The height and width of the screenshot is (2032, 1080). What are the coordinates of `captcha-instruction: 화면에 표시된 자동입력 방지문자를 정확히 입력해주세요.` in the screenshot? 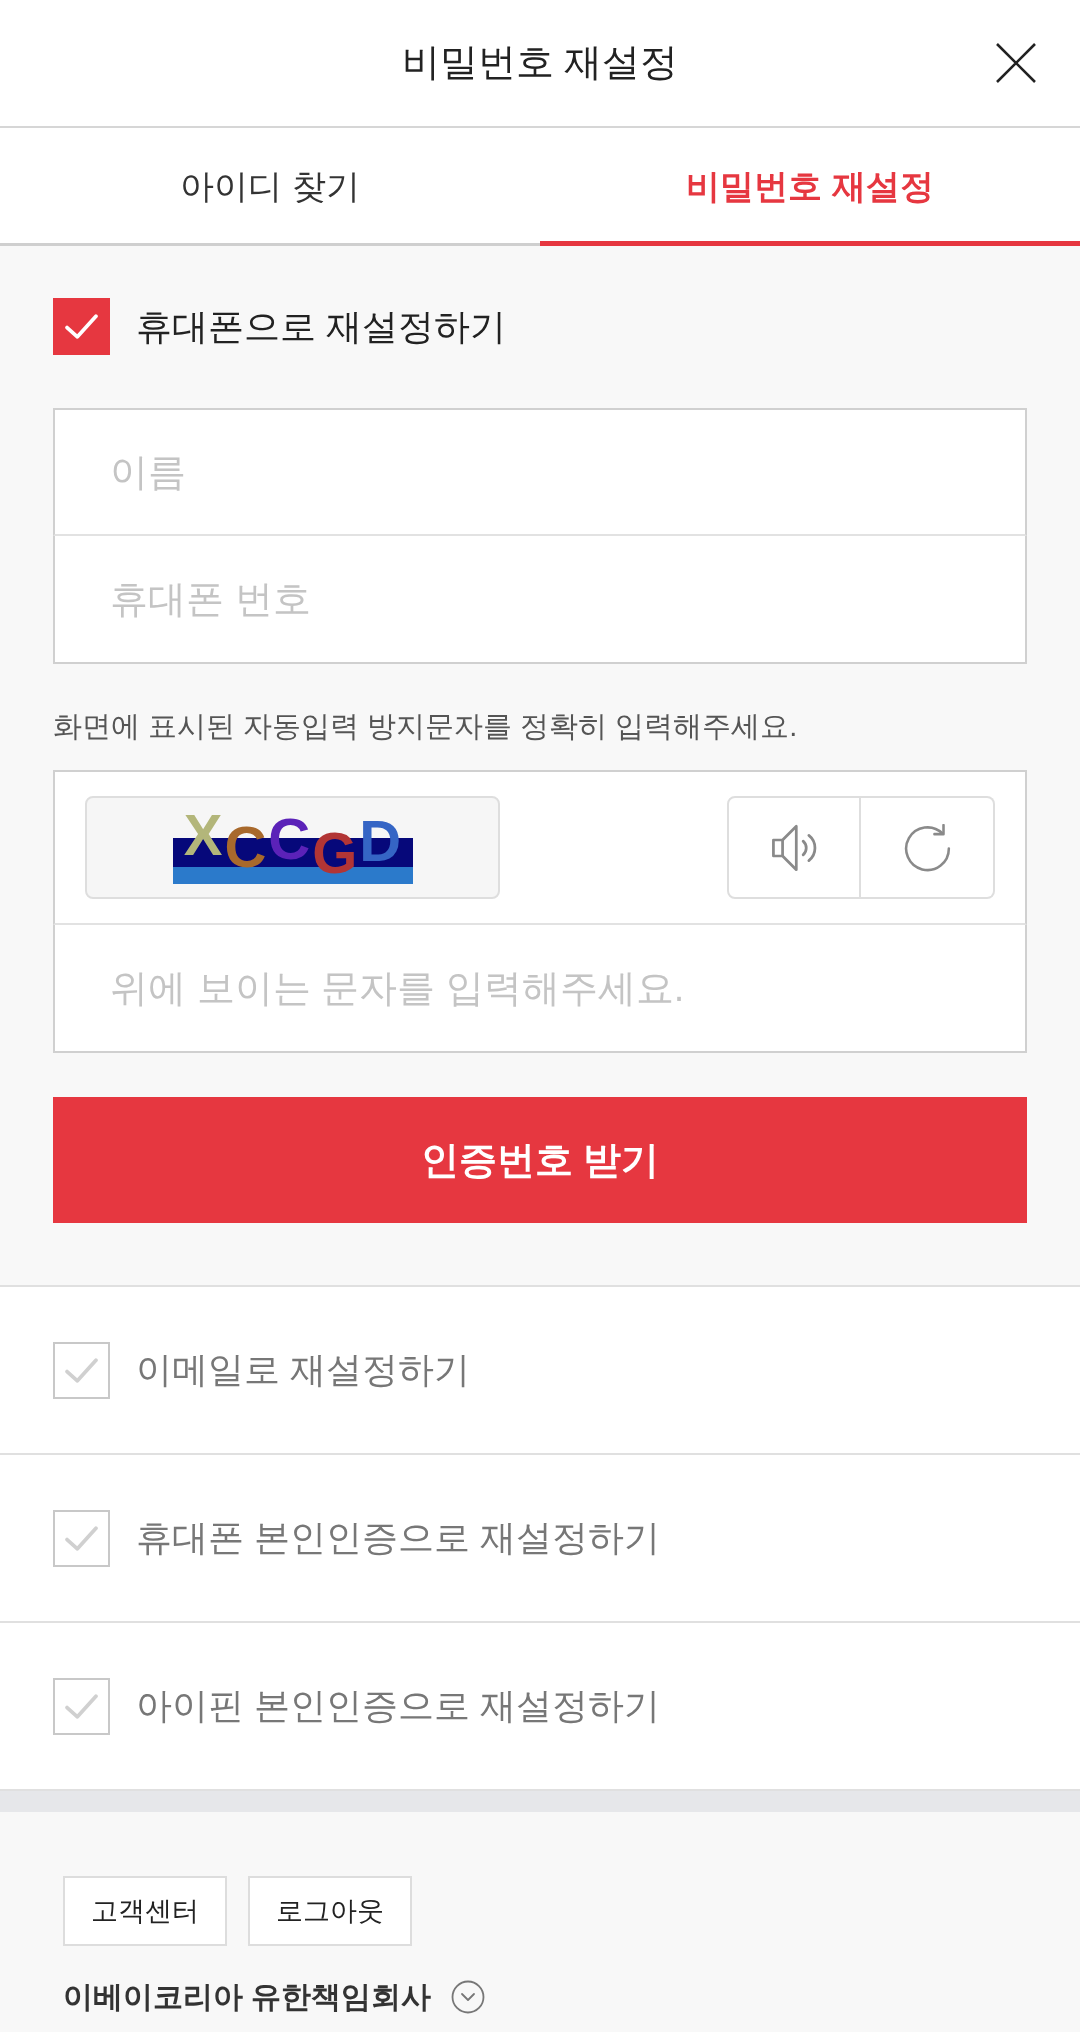 It's located at (426, 726).